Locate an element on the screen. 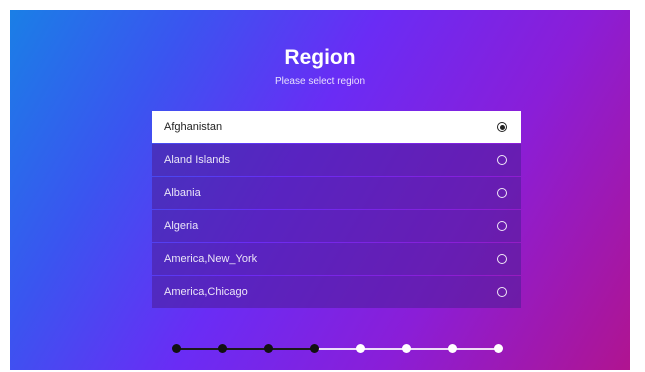 This screenshot has height=372, width=645. region-option-label: Albania is located at coordinates (182, 193).